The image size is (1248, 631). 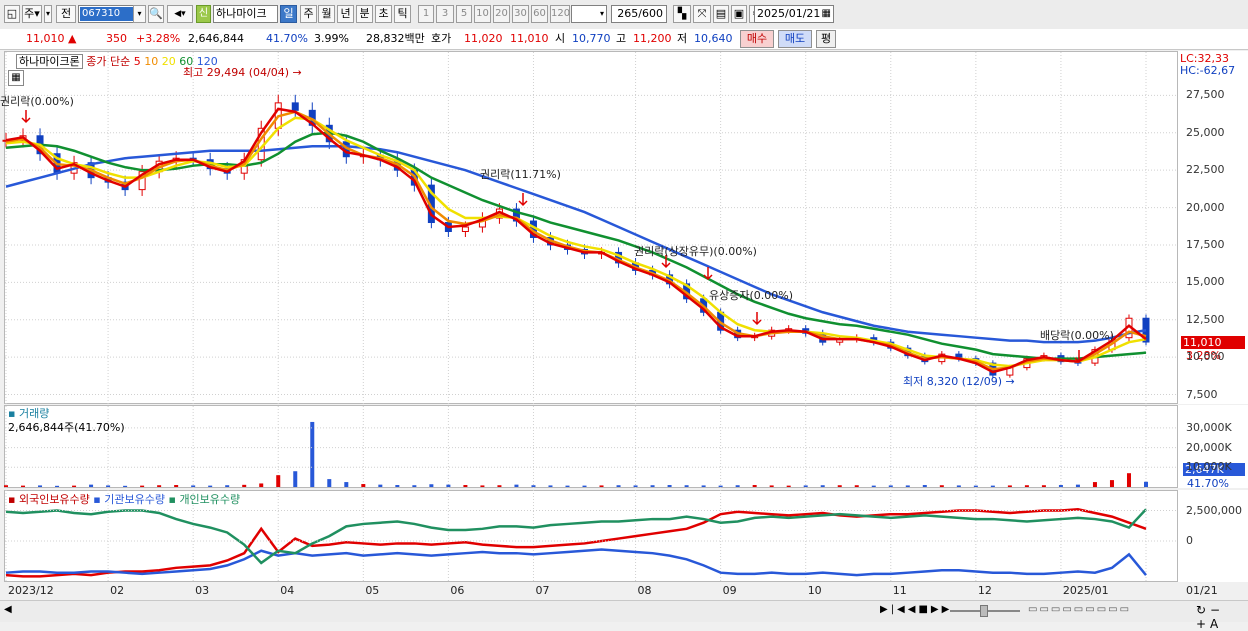 I want to click on x-tick-label: 2025/01, so click(x=1085, y=590).